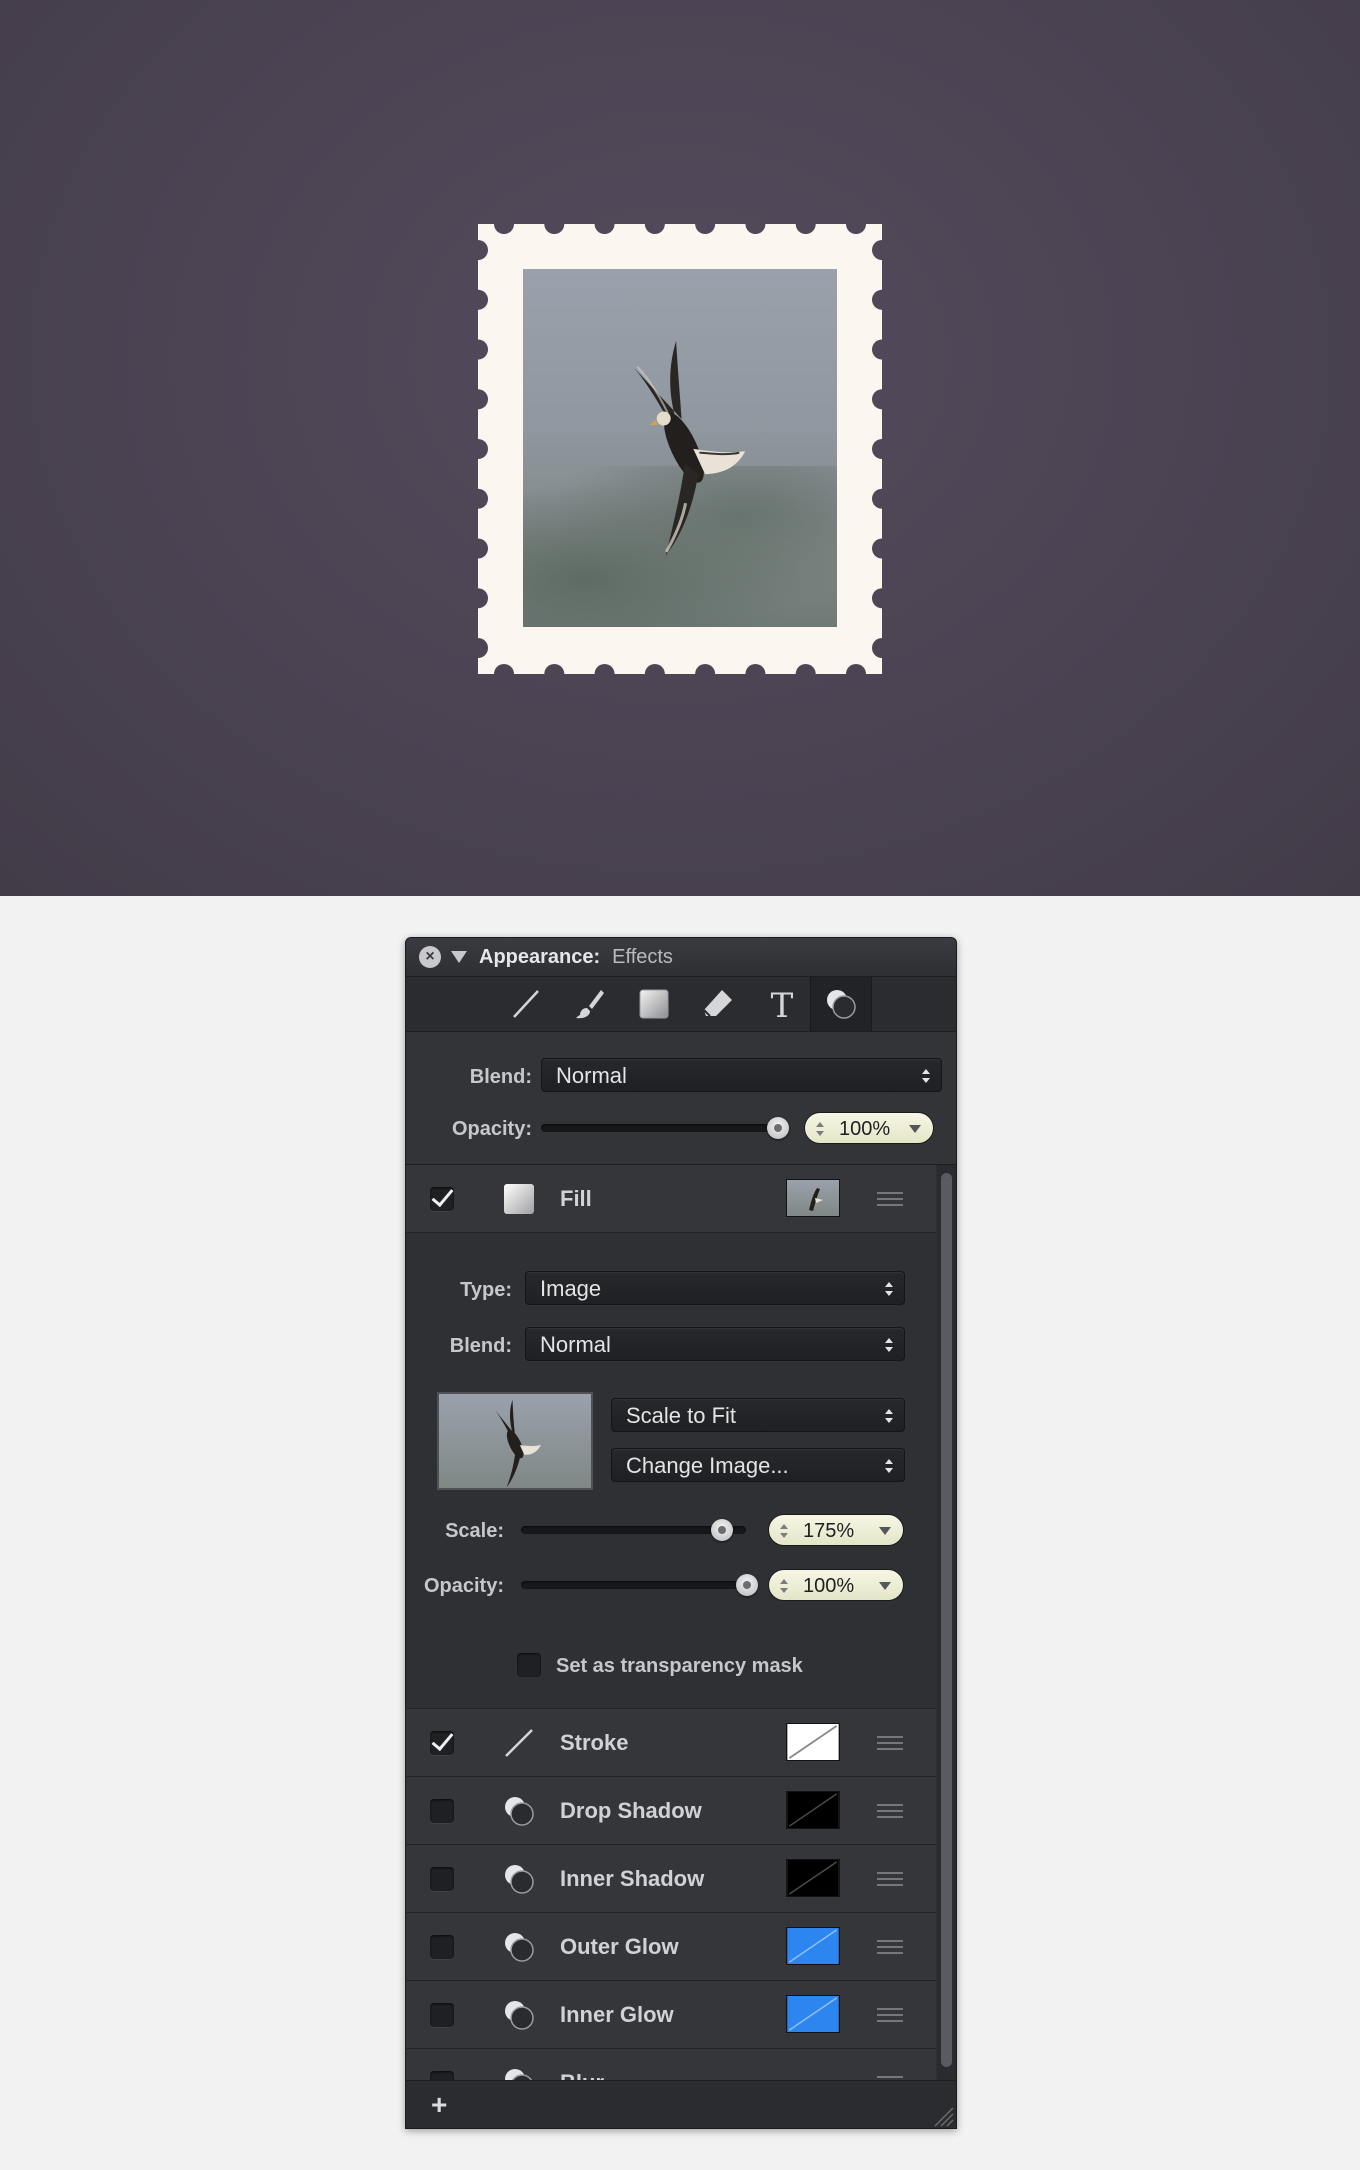 This screenshot has height=2170, width=1360. What do you see at coordinates (715, 1344) in the screenshot?
I see `fill-blend-select: Normal` at bounding box center [715, 1344].